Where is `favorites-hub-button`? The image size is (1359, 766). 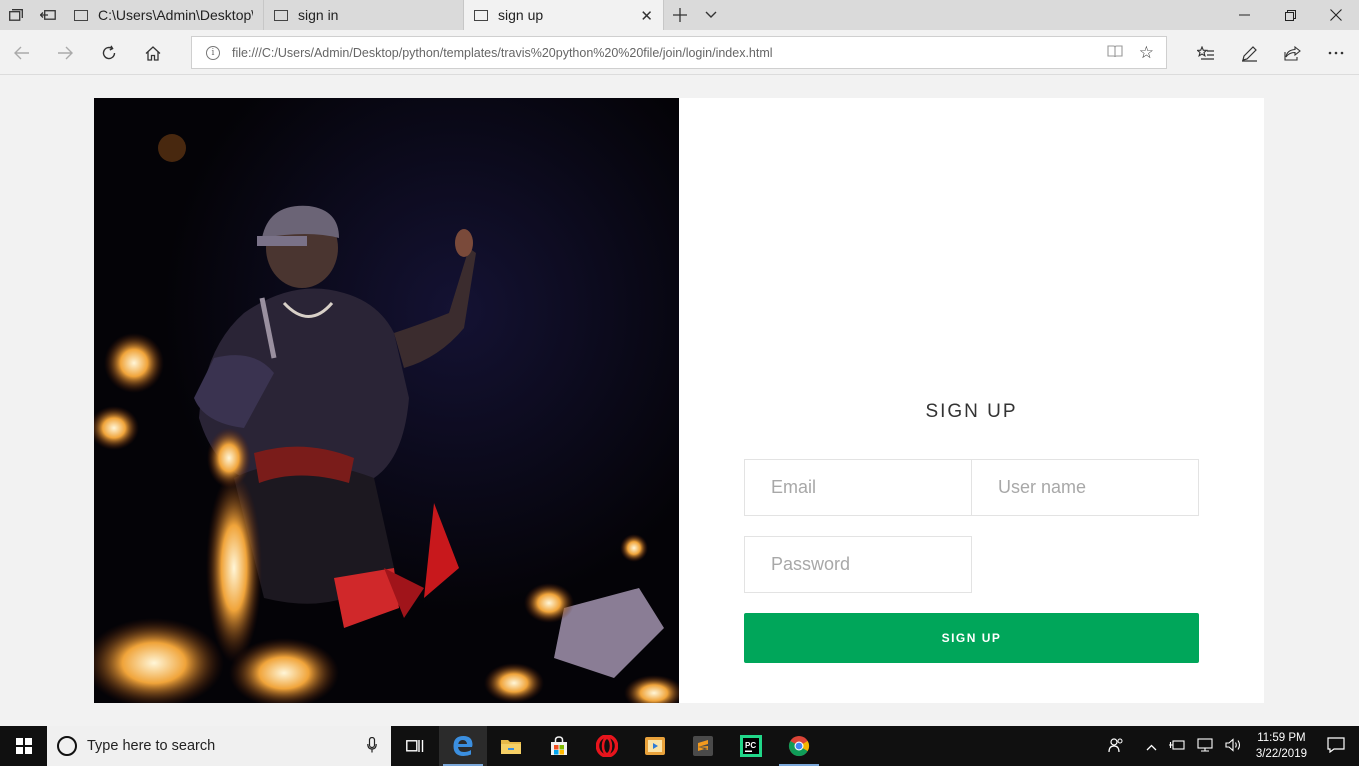 favorites-hub-button is located at coordinates (1206, 53).